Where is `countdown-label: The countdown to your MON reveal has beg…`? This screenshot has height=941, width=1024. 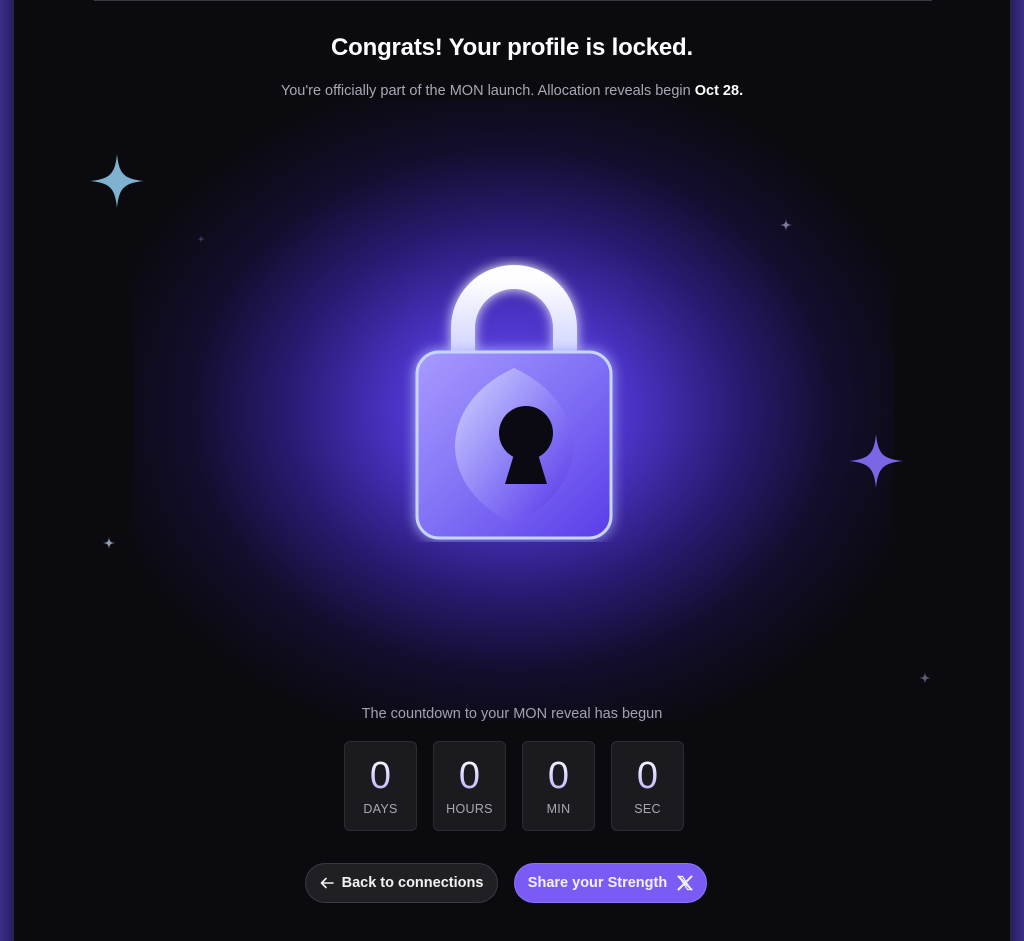
countdown-label: The countdown to your MON reveal has beg… is located at coordinates (512, 714).